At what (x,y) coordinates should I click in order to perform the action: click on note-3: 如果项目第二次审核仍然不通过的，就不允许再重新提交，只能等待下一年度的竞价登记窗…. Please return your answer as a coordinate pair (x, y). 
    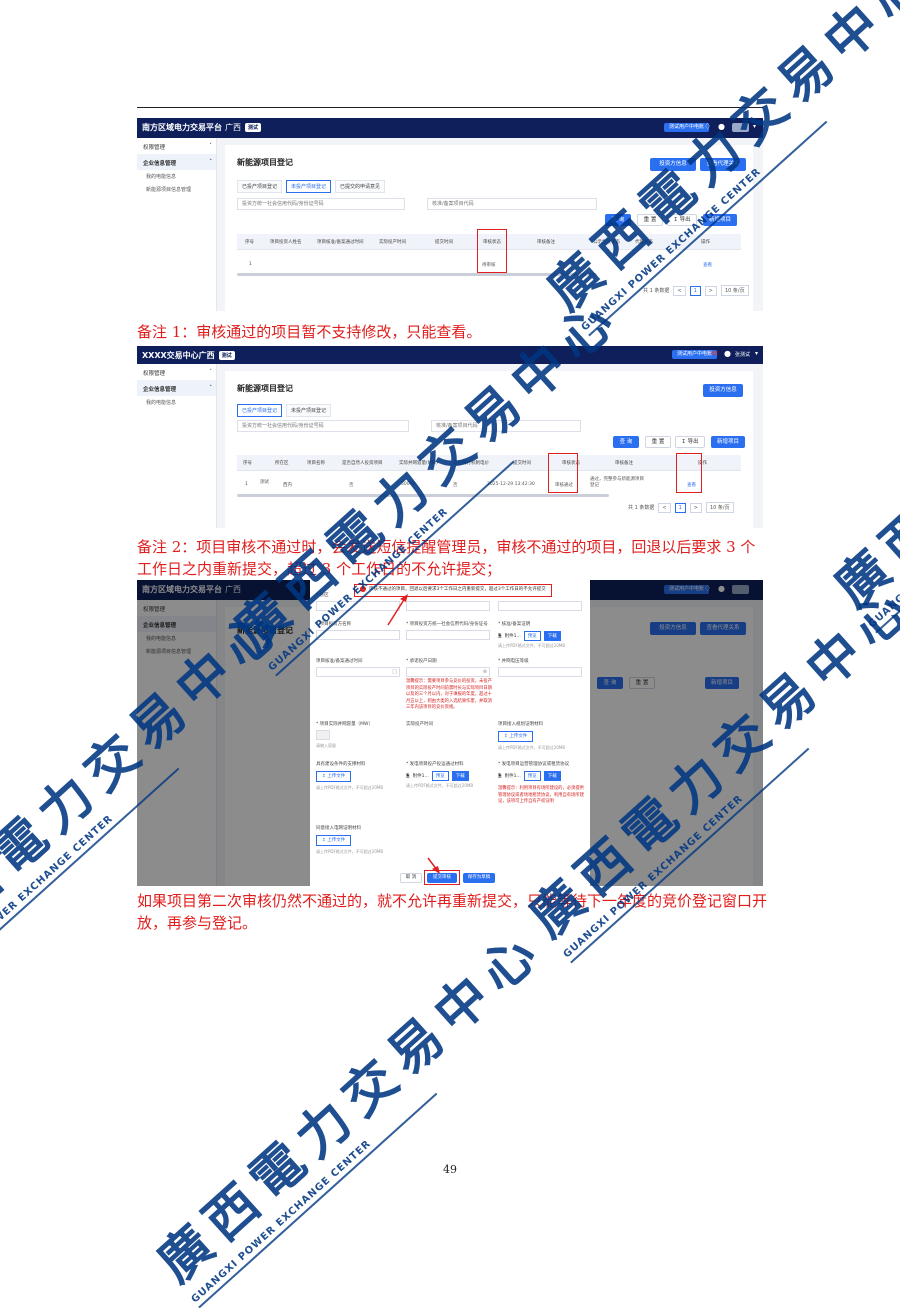
    Looking at the image, I should click on (452, 912).